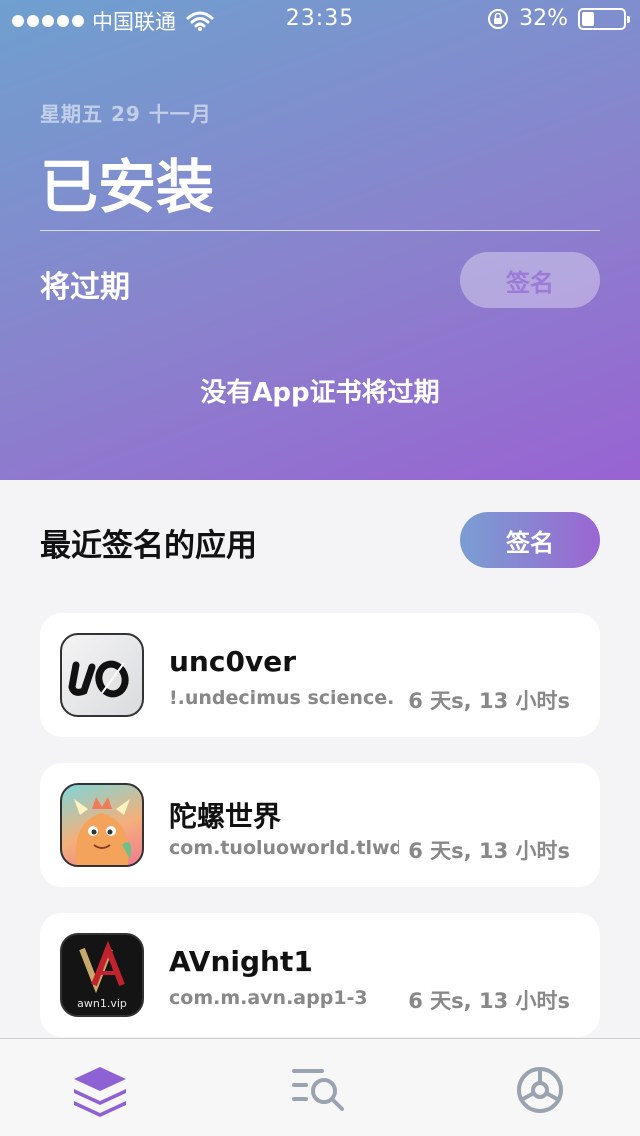  What do you see at coordinates (126, 114) in the screenshot?
I see `date-label: 星期五 29 十一月` at bounding box center [126, 114].